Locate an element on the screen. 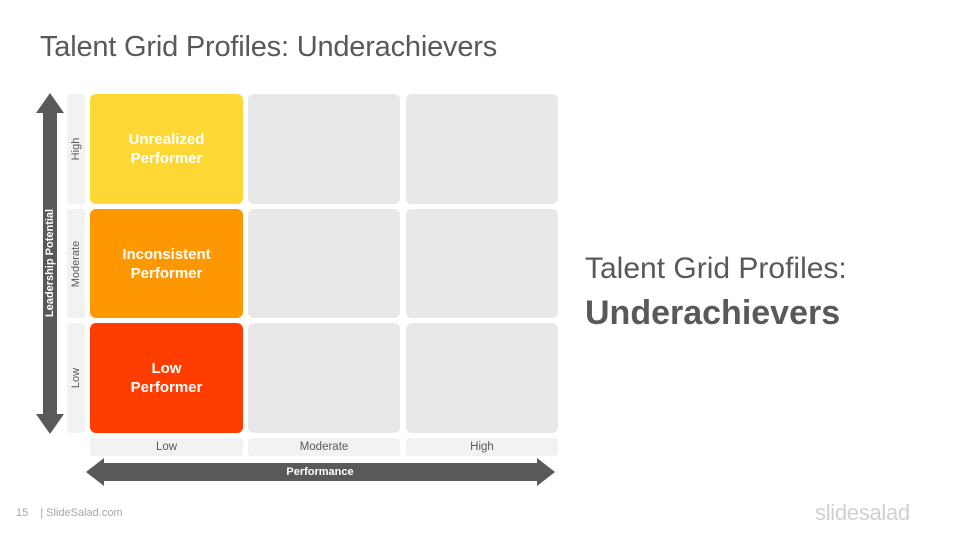 This screenshot has width=960, height=540. x-axis-label: Performance is located at coordinates (320, 472).